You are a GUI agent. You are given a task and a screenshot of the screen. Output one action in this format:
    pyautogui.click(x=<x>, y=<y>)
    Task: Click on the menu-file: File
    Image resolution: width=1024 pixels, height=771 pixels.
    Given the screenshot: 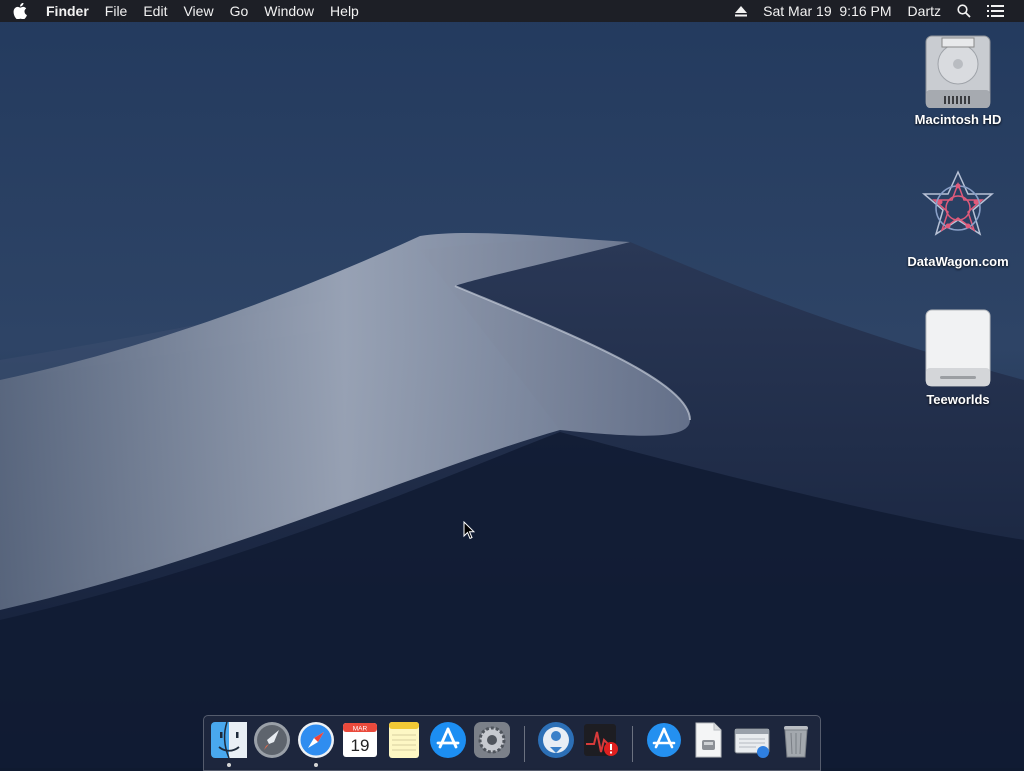 What is the action you would take?
    pyautogui.click(x=116, y=11)
    